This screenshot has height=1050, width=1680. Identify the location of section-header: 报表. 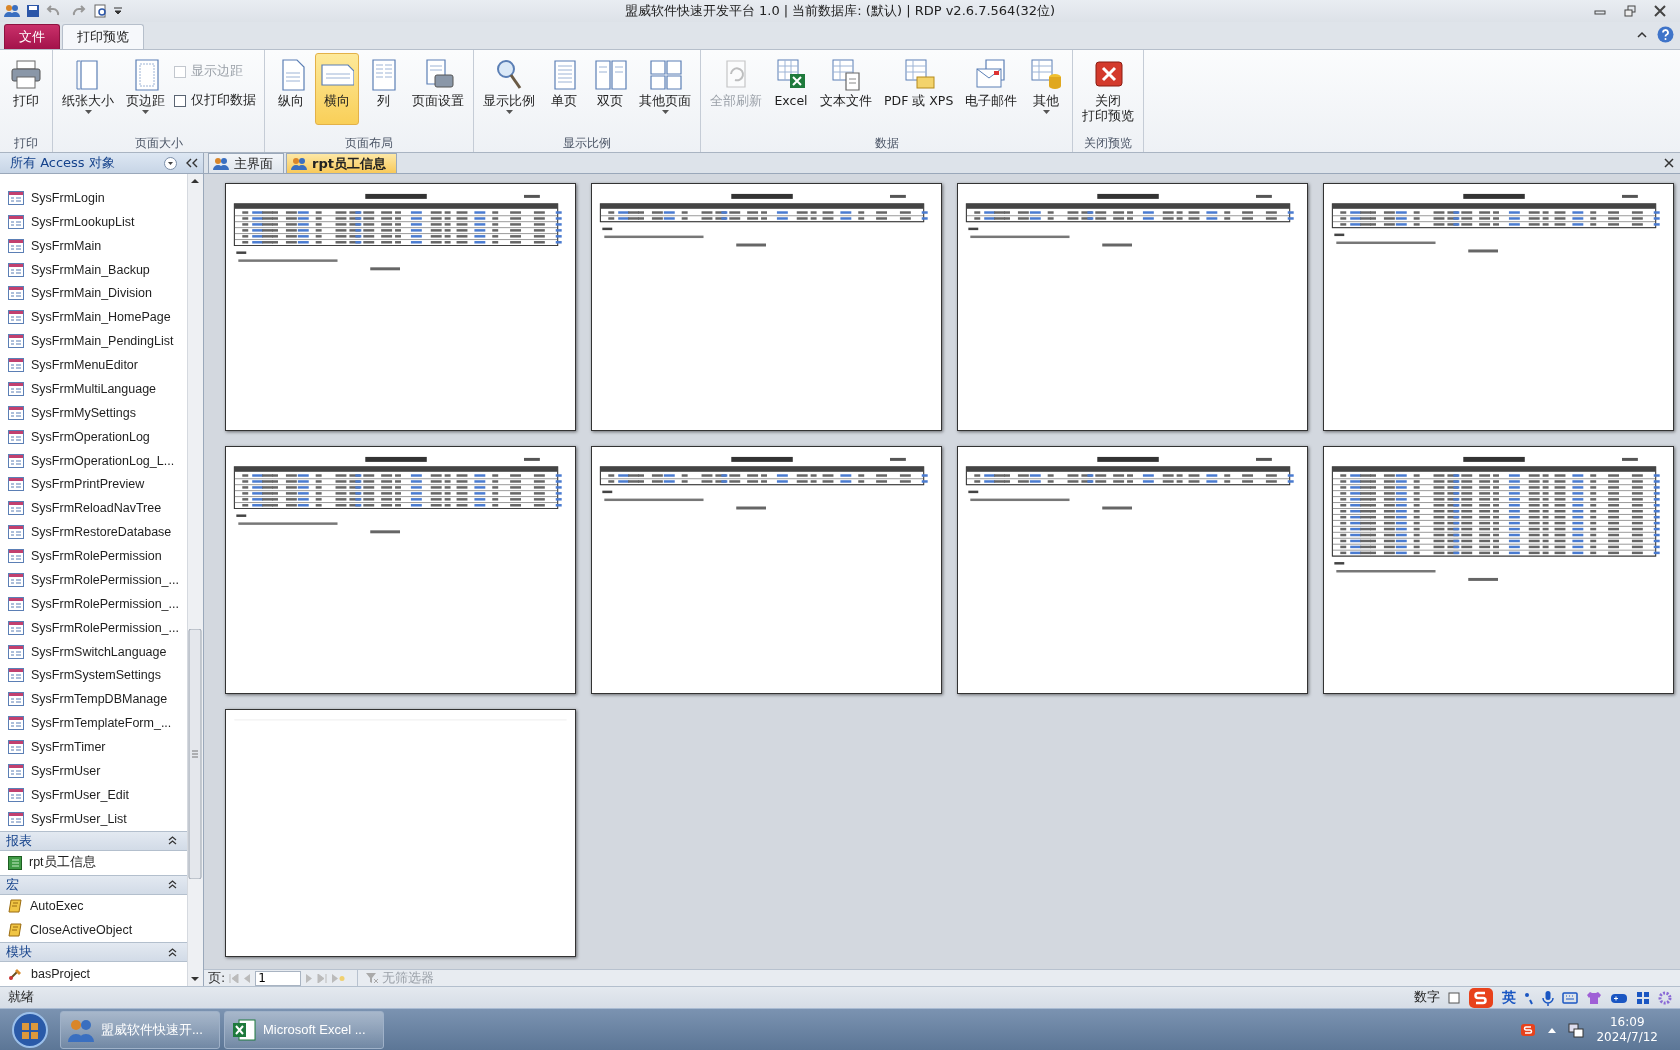
(93, 840).